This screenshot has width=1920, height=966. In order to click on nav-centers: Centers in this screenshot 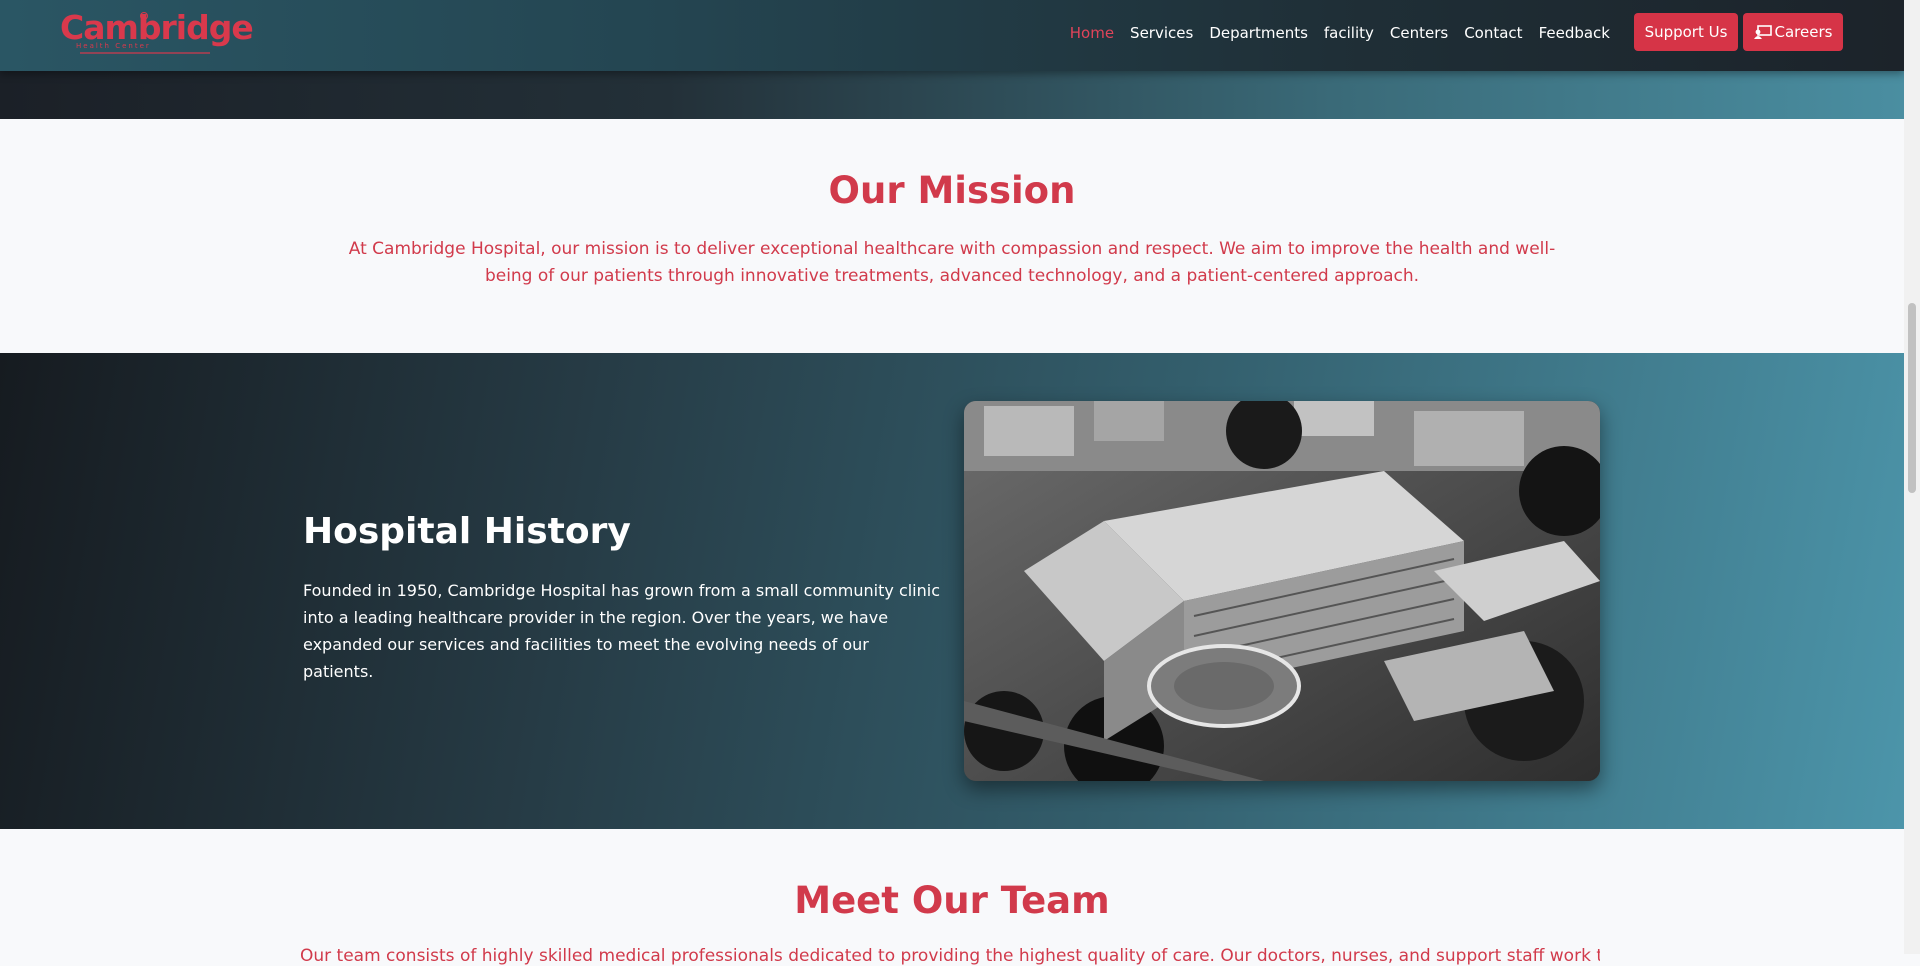, I will do `click(1411, 33)`.